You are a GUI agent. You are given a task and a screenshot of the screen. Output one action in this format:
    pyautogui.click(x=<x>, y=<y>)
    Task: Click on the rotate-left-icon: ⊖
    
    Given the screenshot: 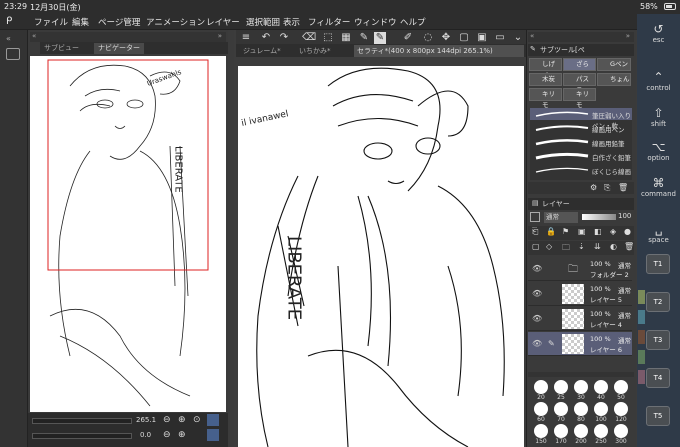 What is the action you would take?
    pyautogui.click(x=167, y=435)
    